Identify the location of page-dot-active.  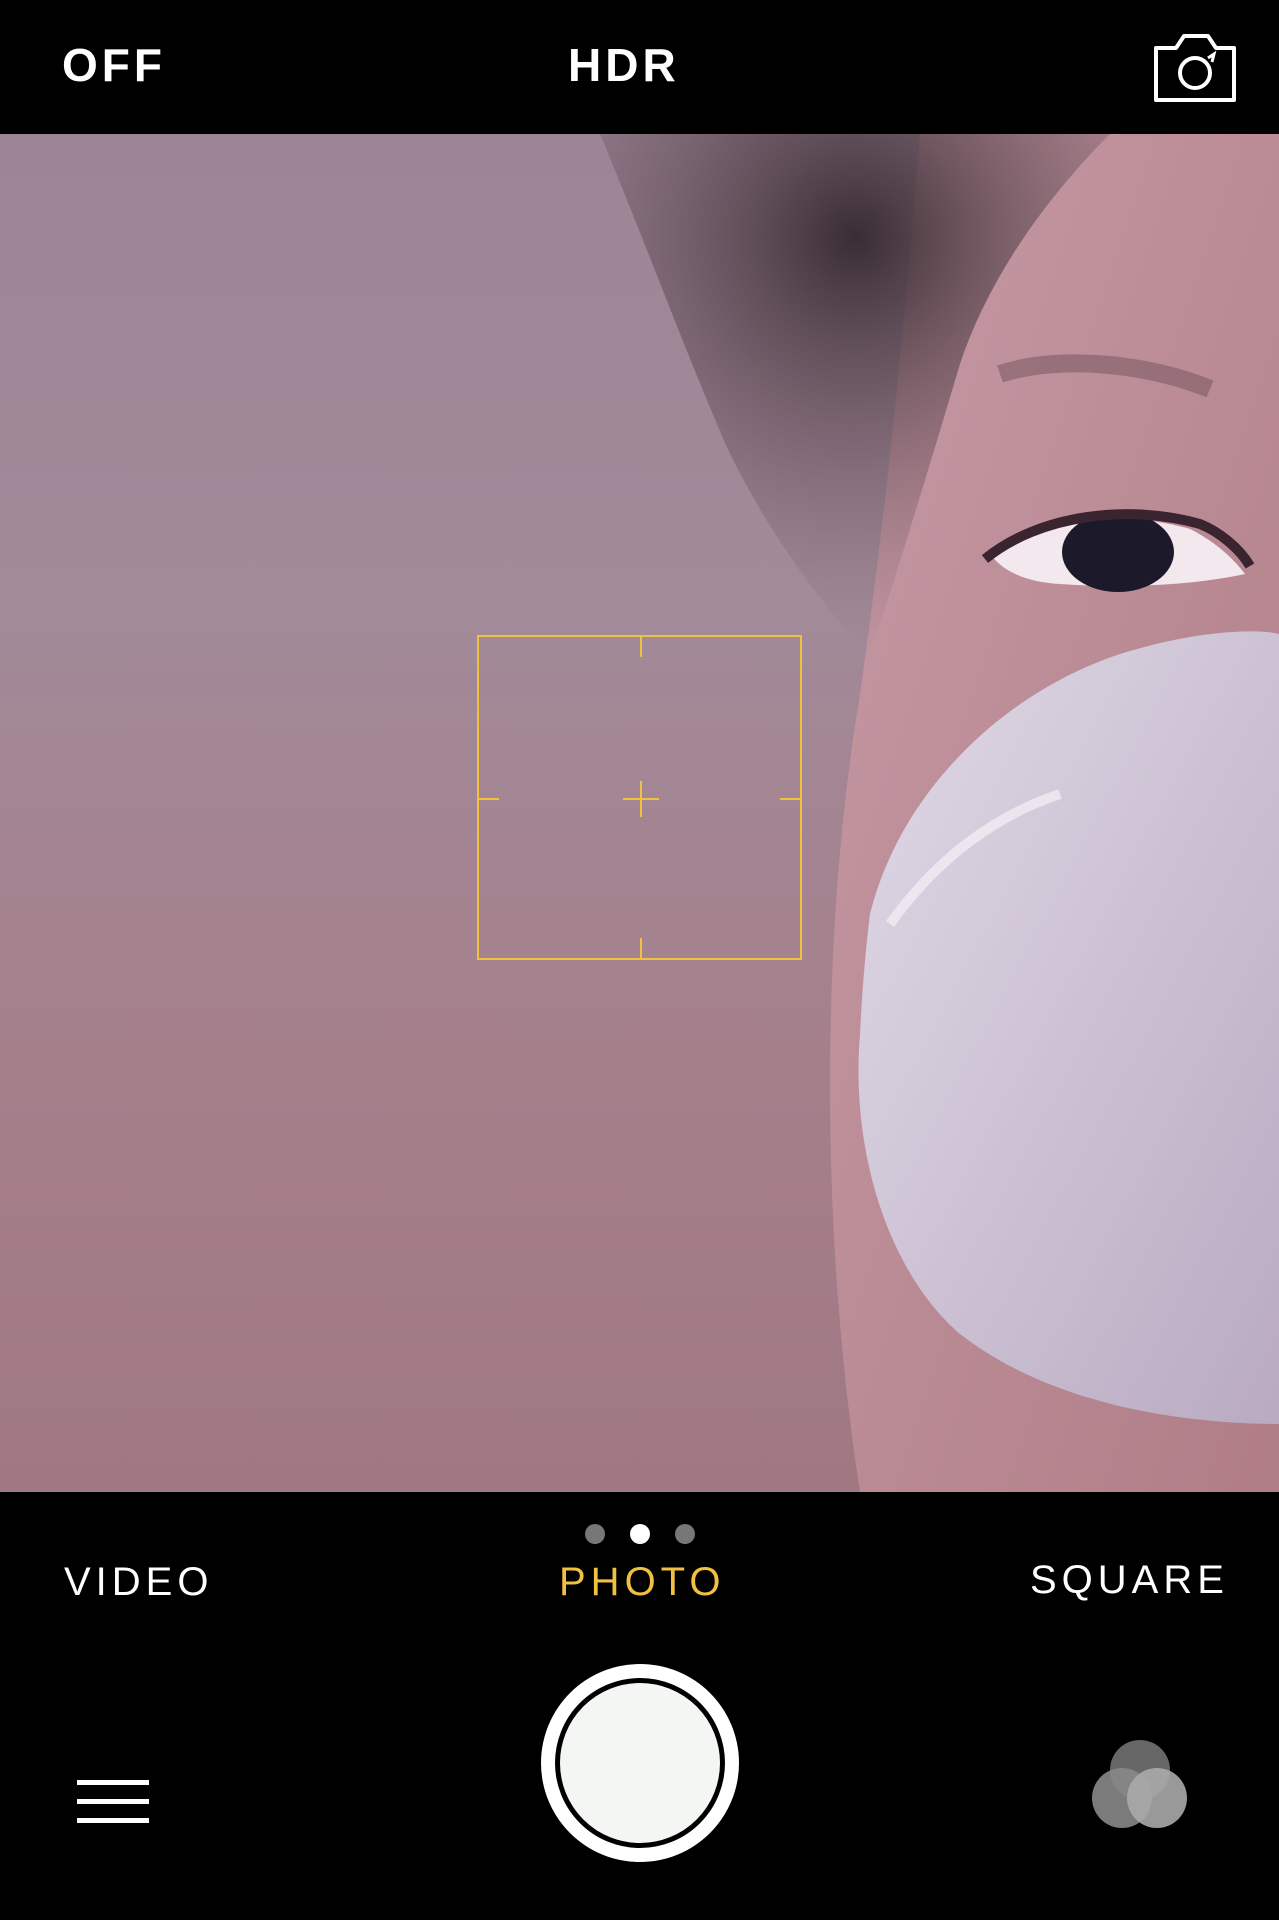
(640, 1534).